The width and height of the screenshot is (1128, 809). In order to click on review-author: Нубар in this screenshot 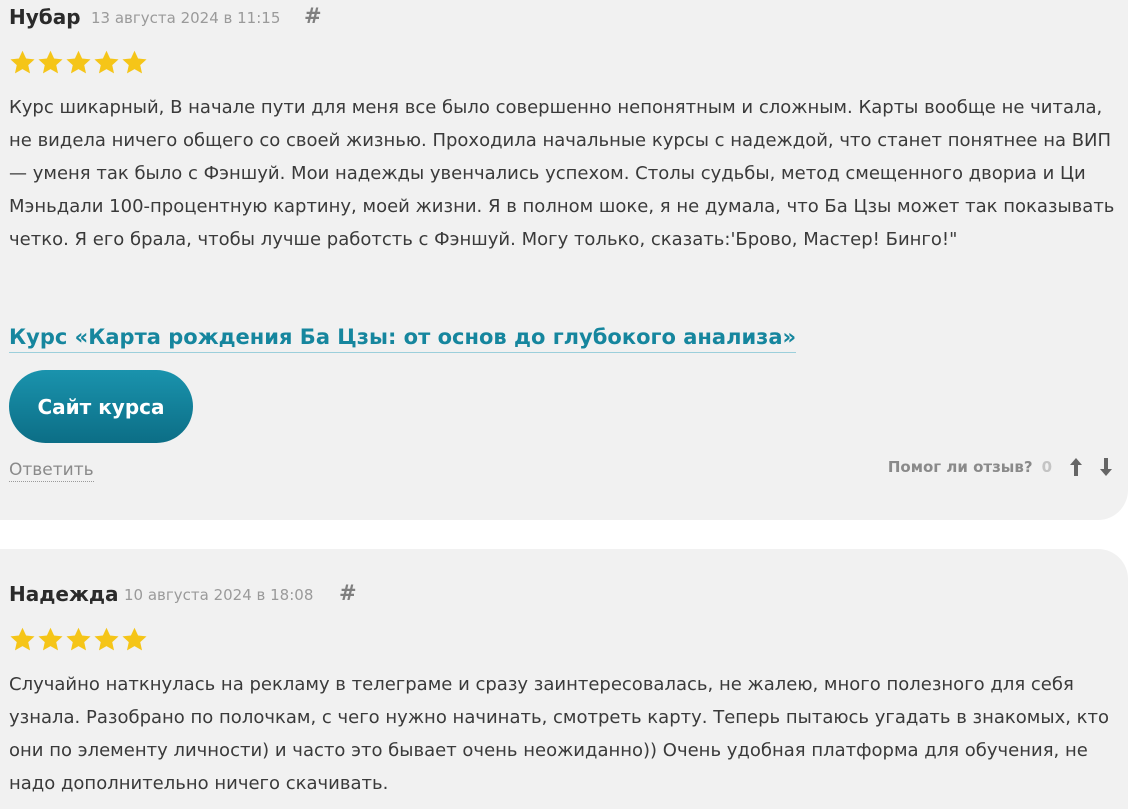, I will do `click(45, 17)`.